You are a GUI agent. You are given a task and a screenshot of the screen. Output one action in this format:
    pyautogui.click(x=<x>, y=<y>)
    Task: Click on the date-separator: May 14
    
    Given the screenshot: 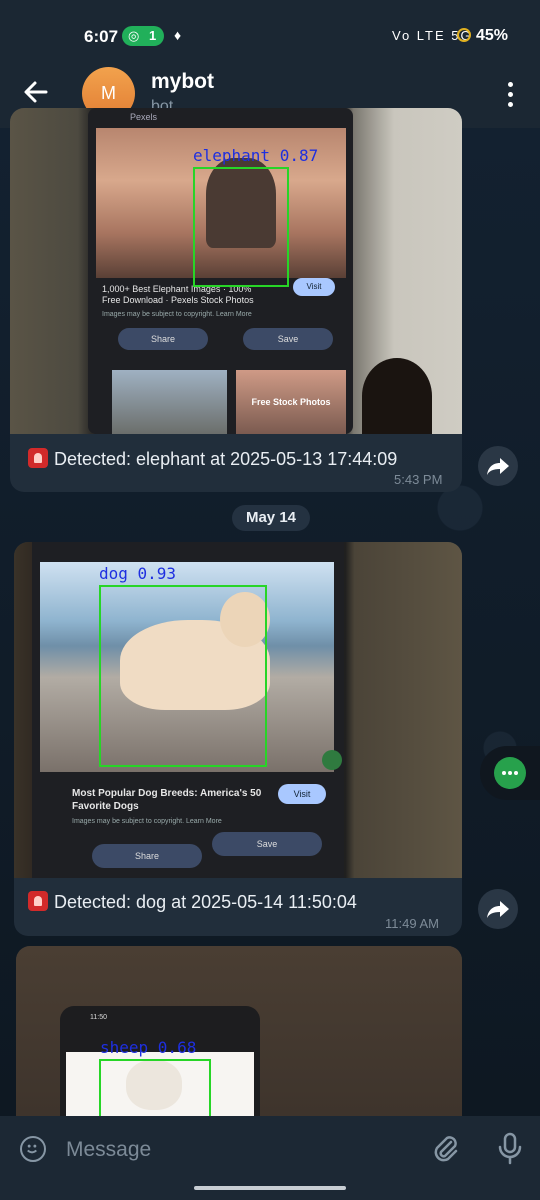 What is the action you would take?
    pyautogui.click(x=271, y=518)
    